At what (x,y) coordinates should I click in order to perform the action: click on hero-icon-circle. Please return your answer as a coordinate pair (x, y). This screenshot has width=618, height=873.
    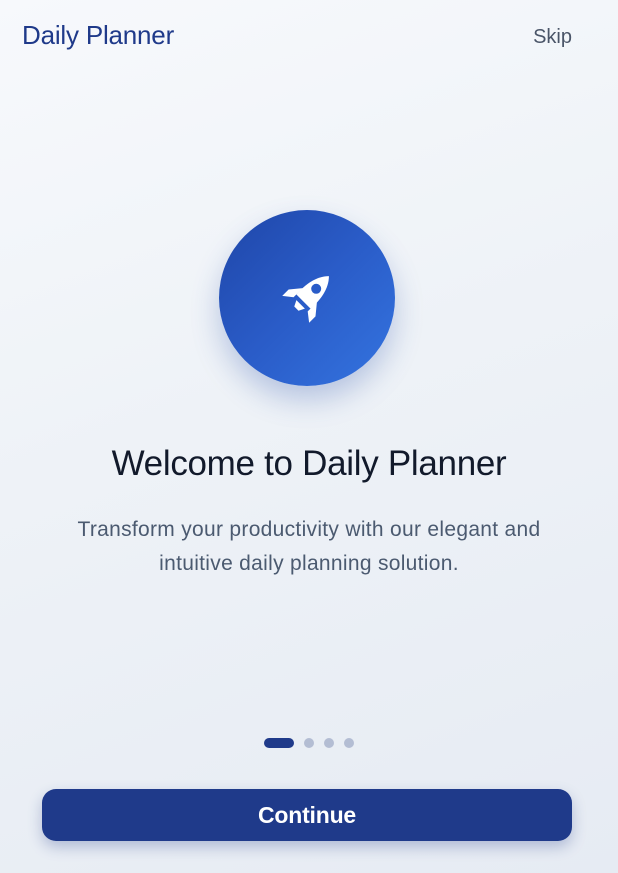
    Looking at the image, I should click on (307, 298).